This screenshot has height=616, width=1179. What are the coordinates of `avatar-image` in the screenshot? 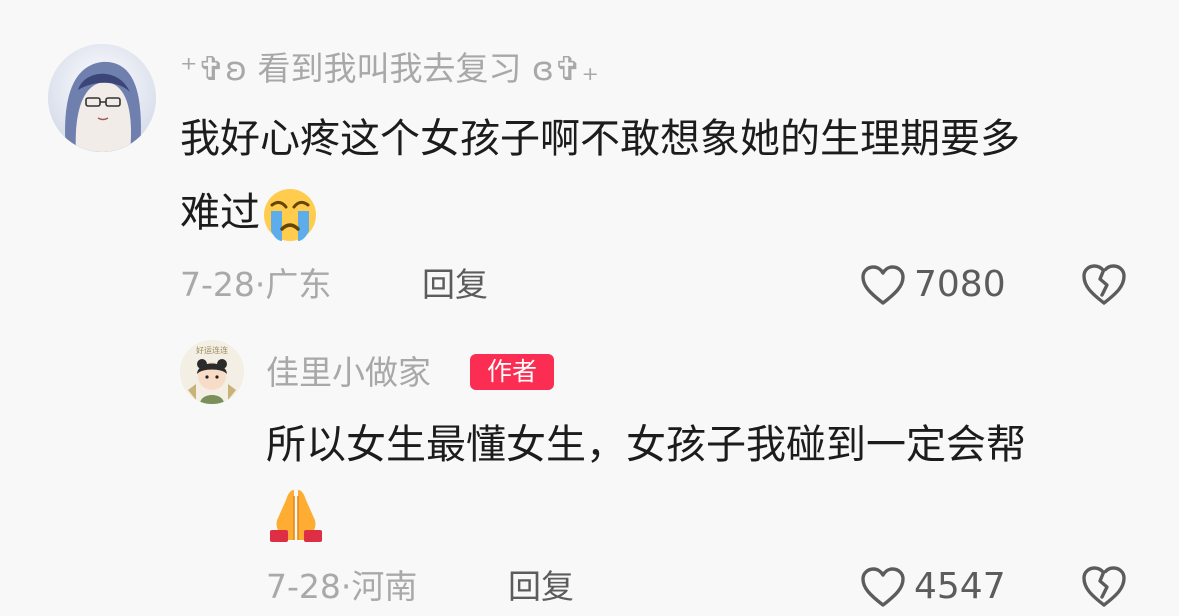 It's located at (102, 98).